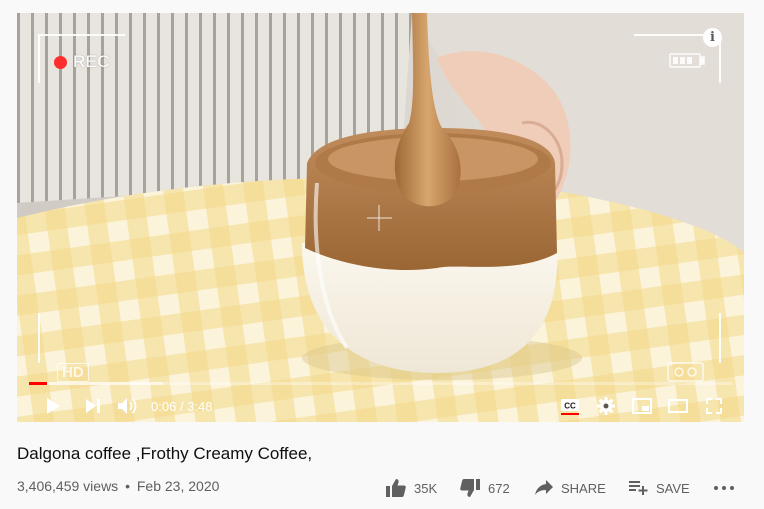  What do you see at coordinates (178, 486) in the screenshot?
I see `publish-date: Feb 23, 2020` at bounding box center [178, 486].